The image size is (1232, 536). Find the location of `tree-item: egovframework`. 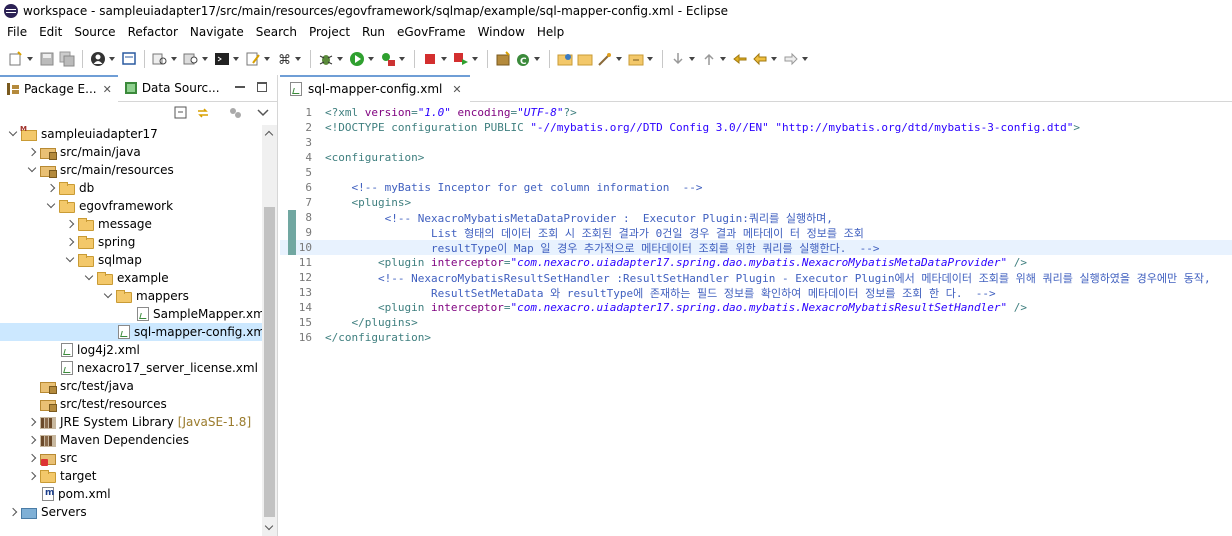

tree-item: egovframework is located at coordinates (131, 206).